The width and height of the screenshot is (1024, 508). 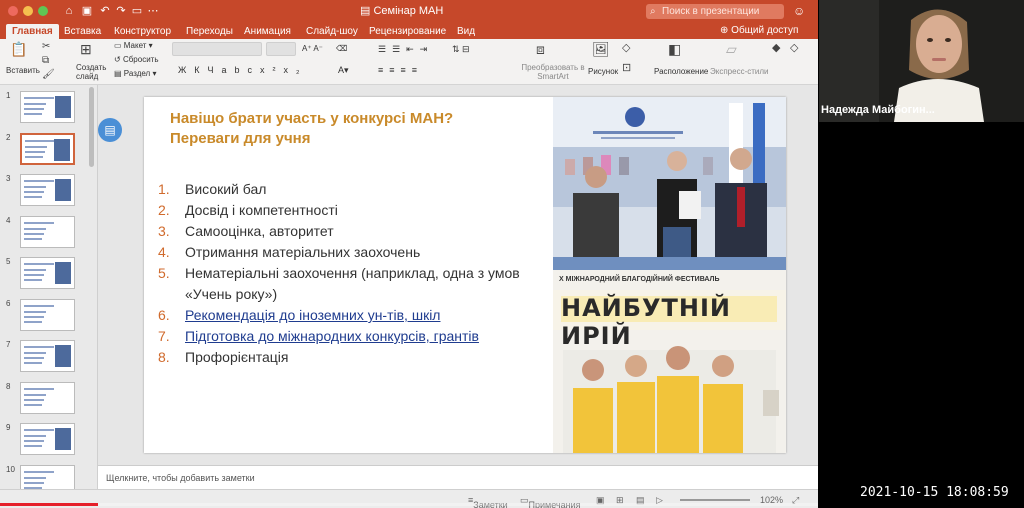 I want to click on more-icon: ⋯, so click(x=153, y=11).